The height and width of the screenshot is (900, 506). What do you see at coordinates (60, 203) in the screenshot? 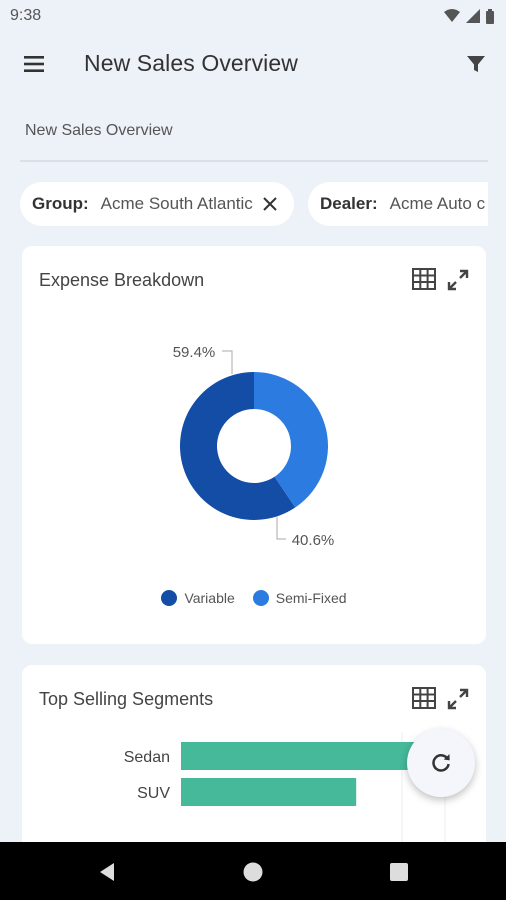
I see `filter-chip-key: Group:` at bounding box center [60, 203].